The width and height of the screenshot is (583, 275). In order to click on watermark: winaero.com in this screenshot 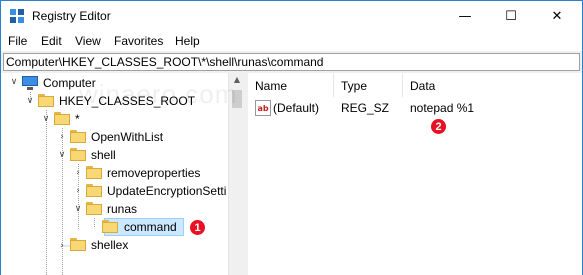, I will do `click(158, 94)`.